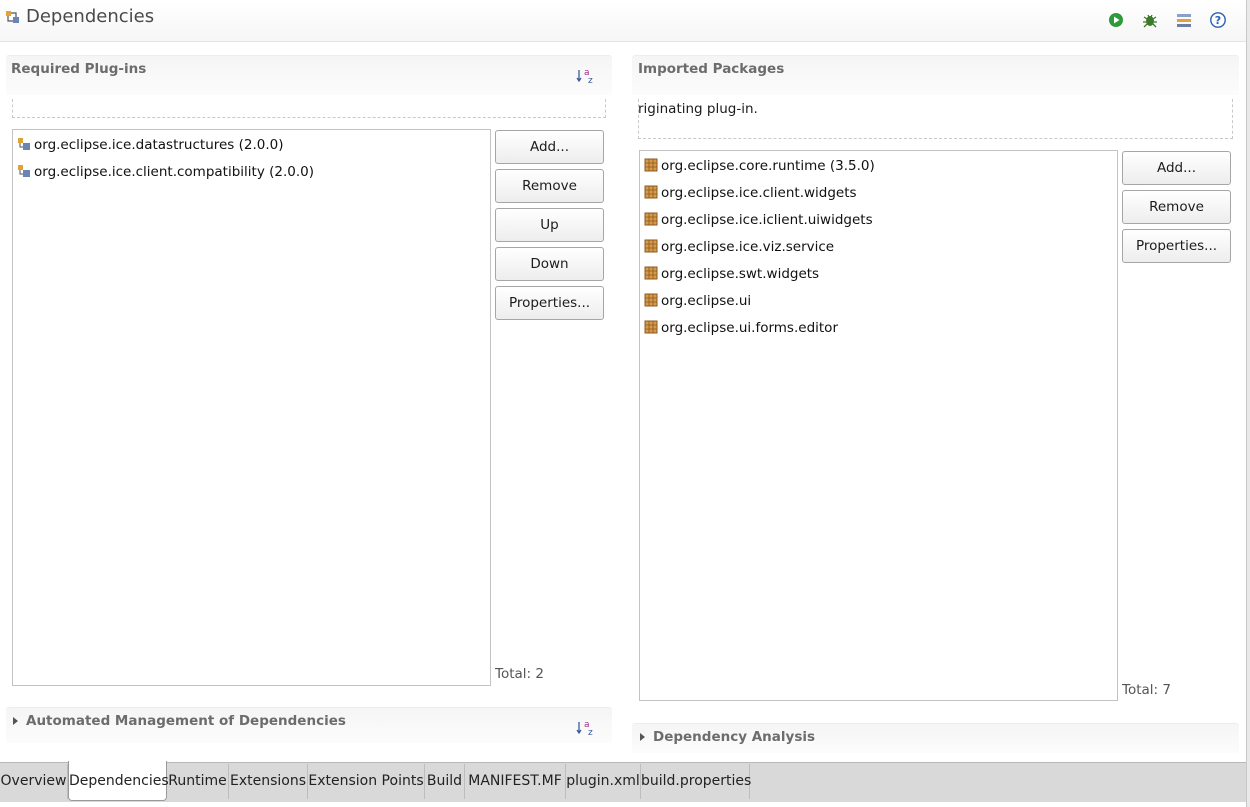  What do you see at coordinates (268, 781) in the screenshot?
I see `tab-extensions: Extensions` at bounding box center [268, 781].